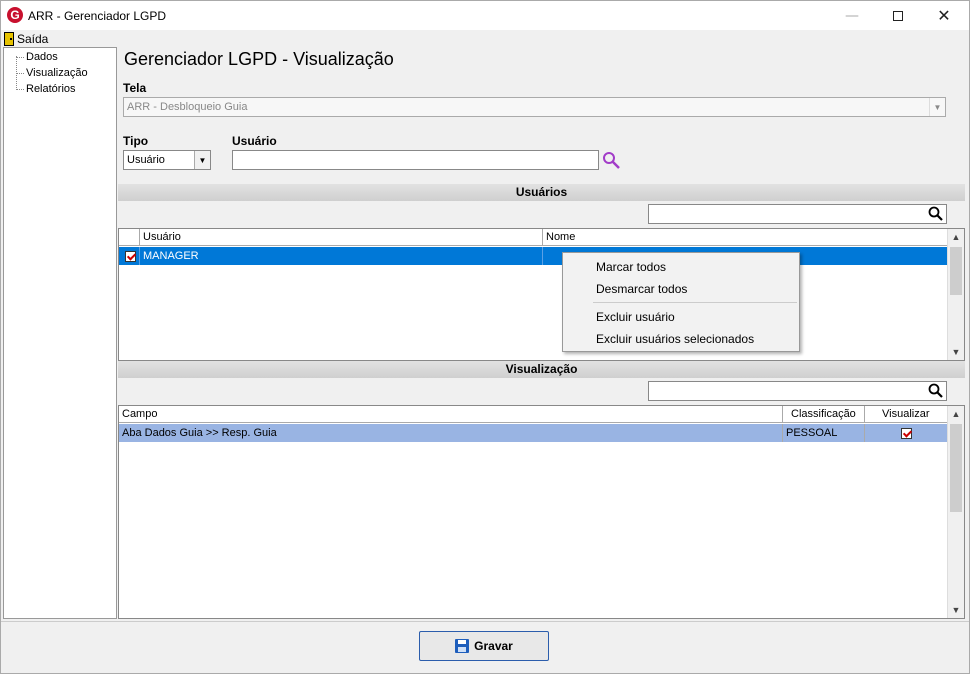 The width and height of the screenshot is (970, 674). What do you see at coordinates (485, 621) in the screenshot?
I see `footer-divider` at bounding box center [485, 621].